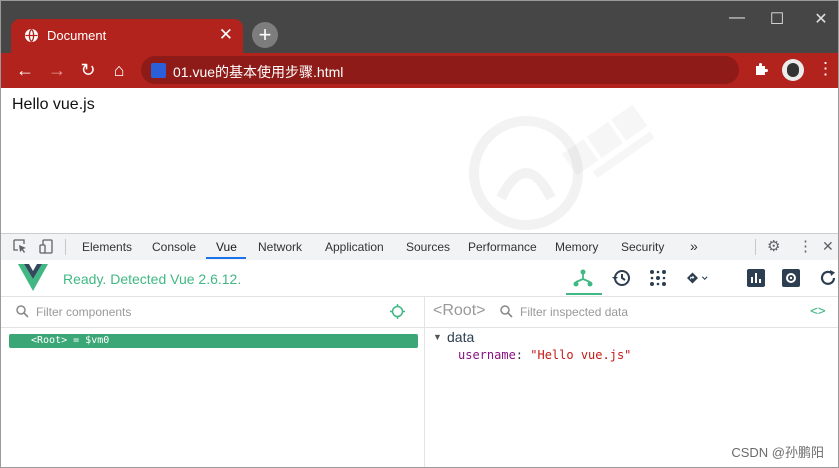 The height and width of the screenshot is (468, 839). Describe the element at coordinates (428, 247) in the screenshot. I see `tab-sources: Sources` at that location.